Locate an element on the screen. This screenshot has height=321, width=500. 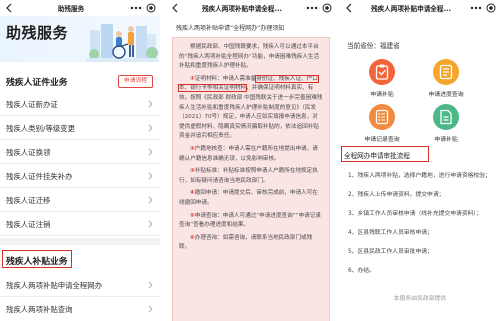
list-item-transfer: 残疾人证迁移 is located at coordinates (80, 200).